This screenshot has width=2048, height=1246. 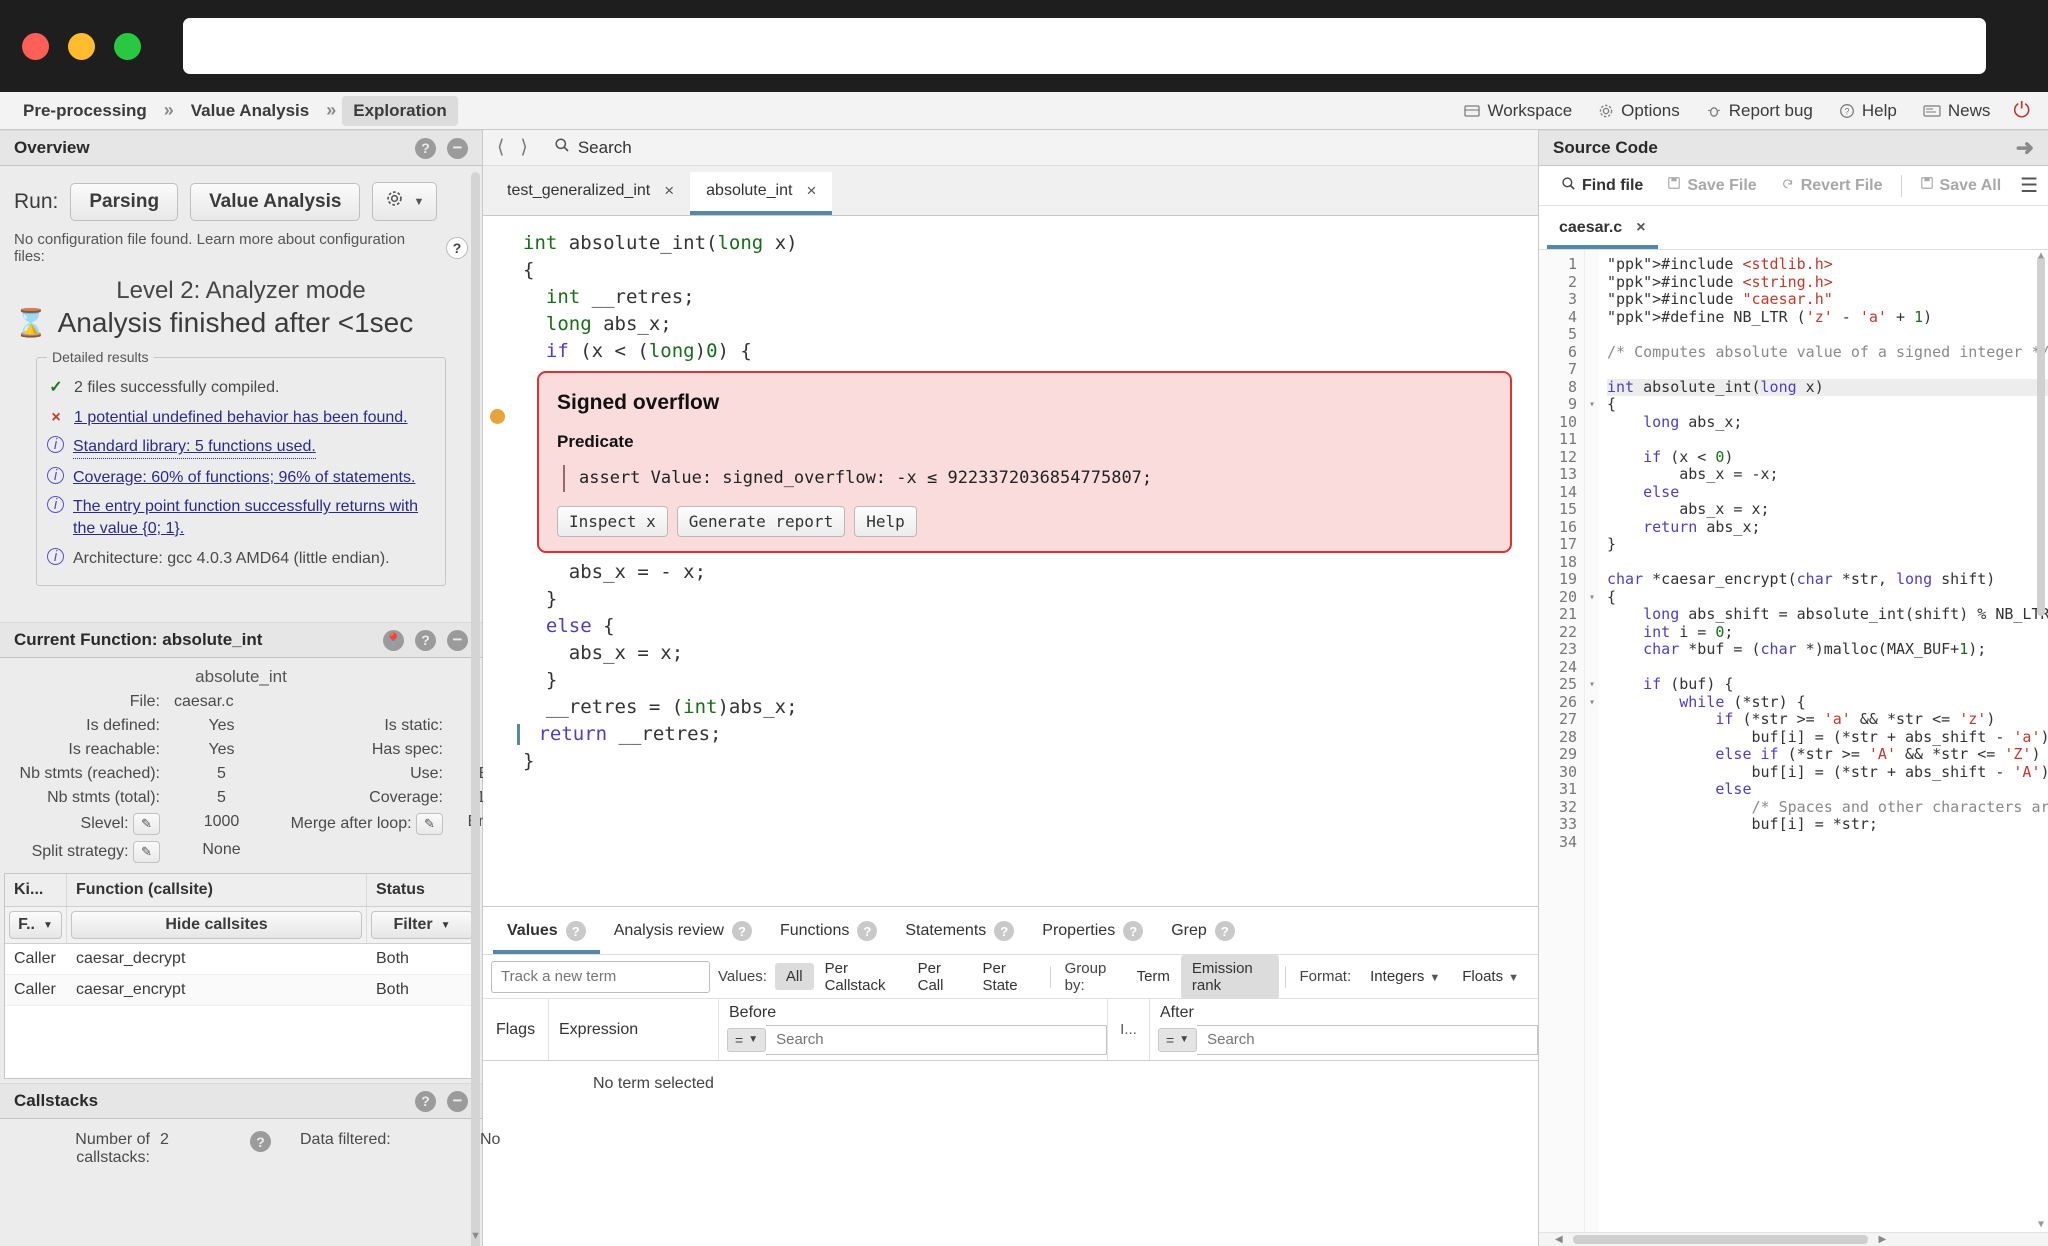 I want to click on source-scroll-down-arrow: ▼, so click(x=2041, y=1224).